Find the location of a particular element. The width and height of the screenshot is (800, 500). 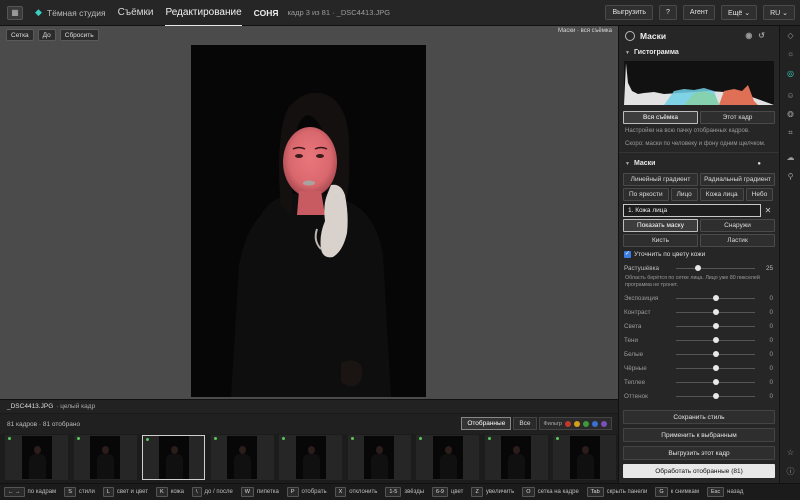

radial-gradient-button: Радиальный градиент is located at coordinates (737, 179).